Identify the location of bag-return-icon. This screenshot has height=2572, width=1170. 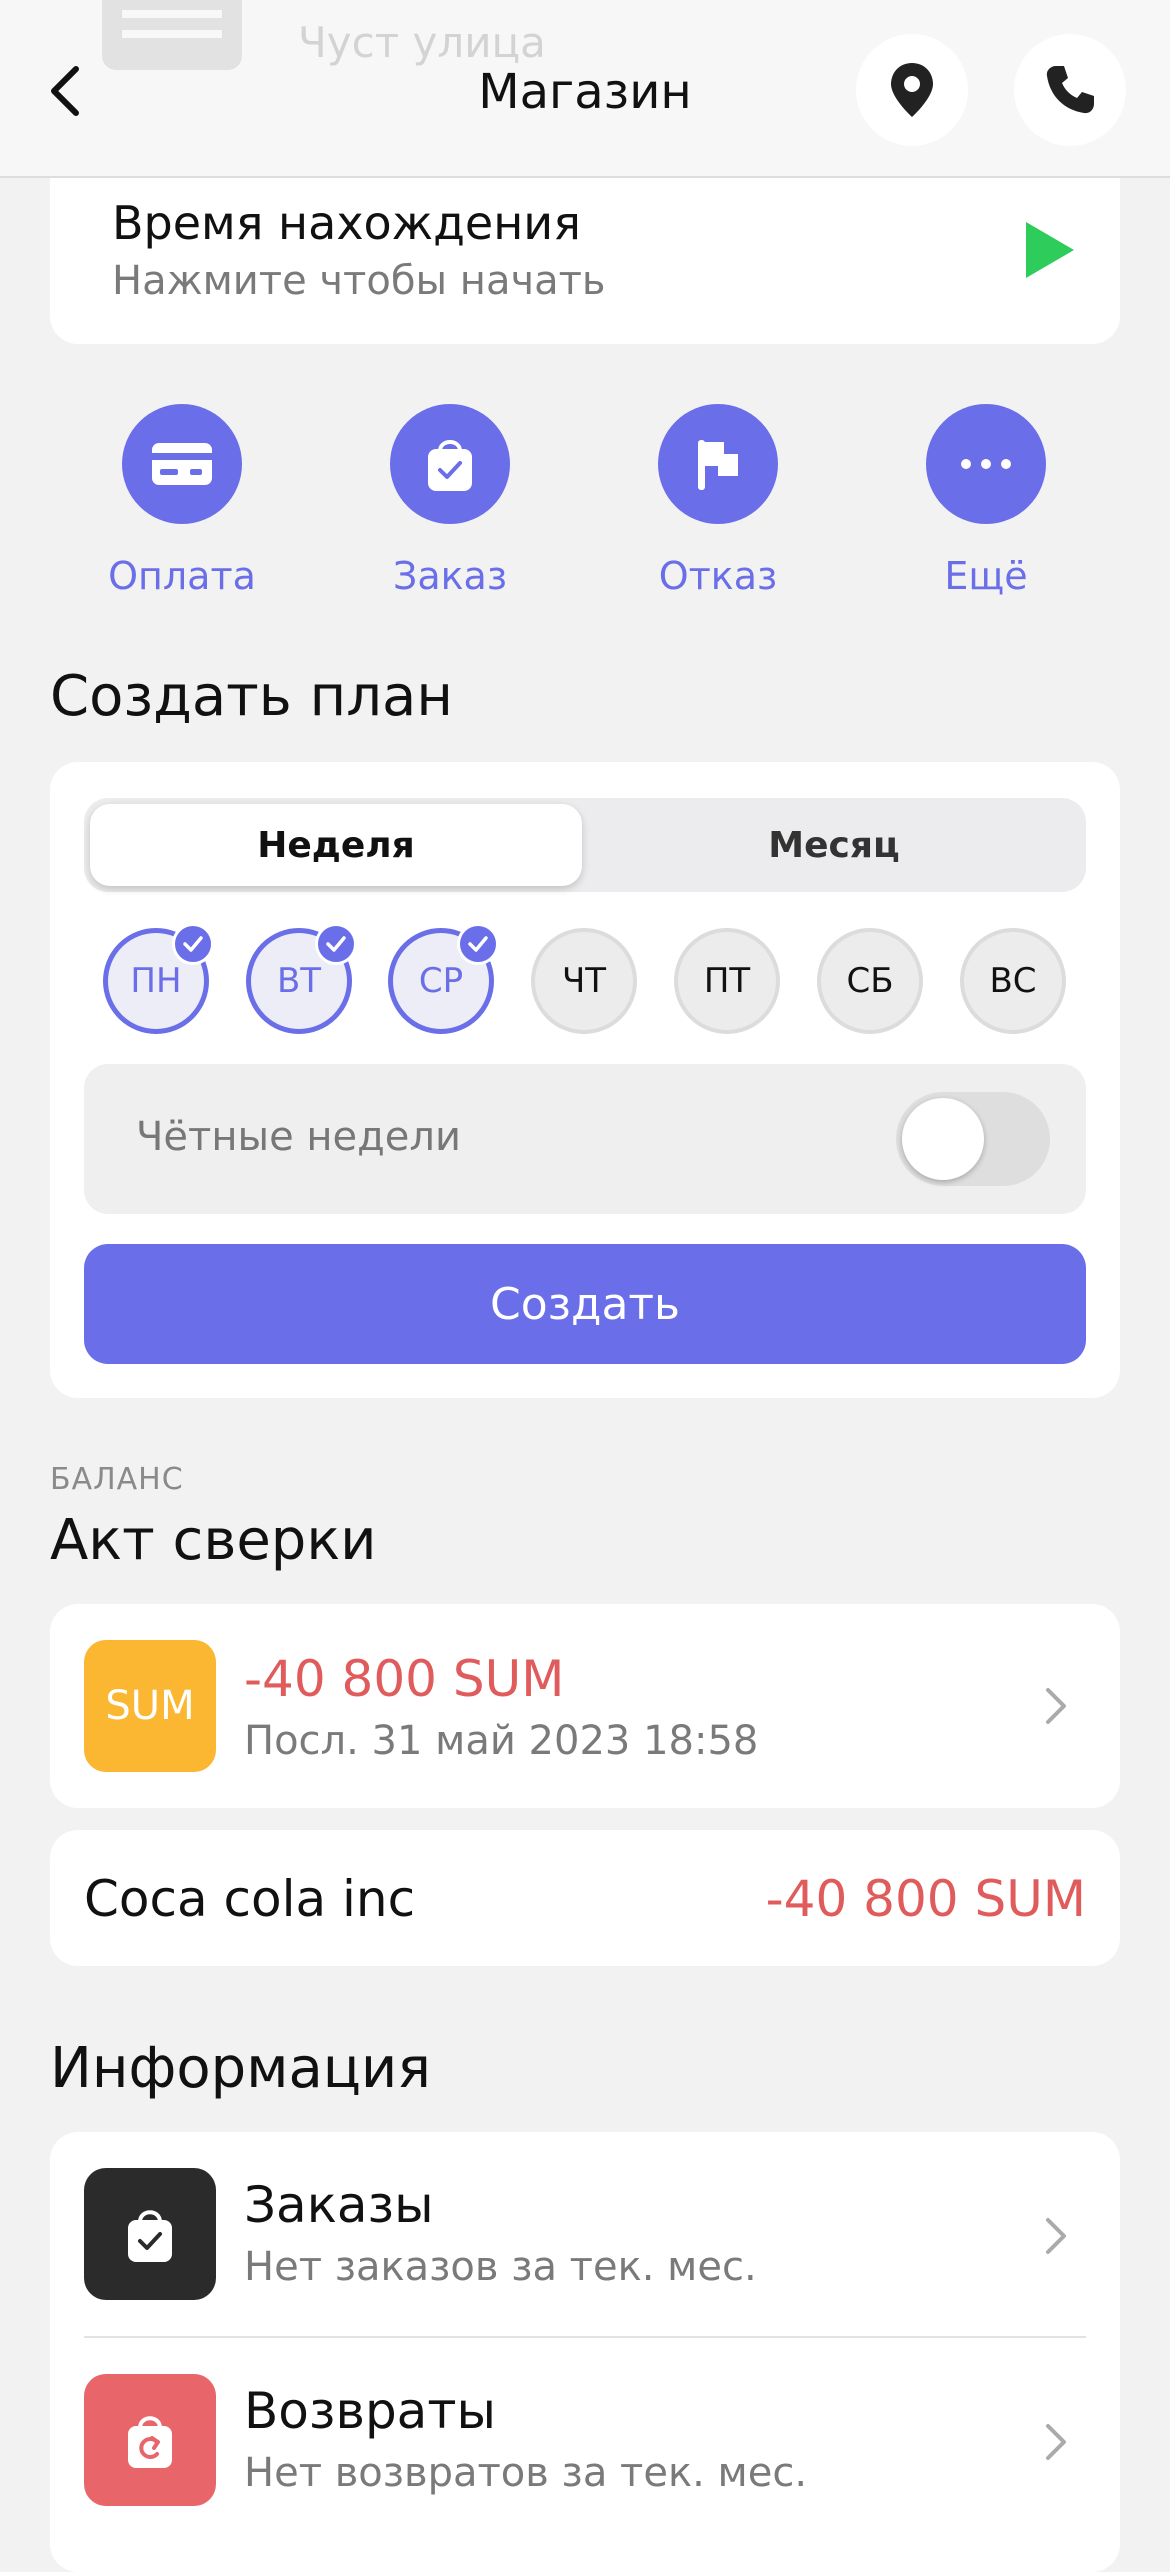
(150, 2442).